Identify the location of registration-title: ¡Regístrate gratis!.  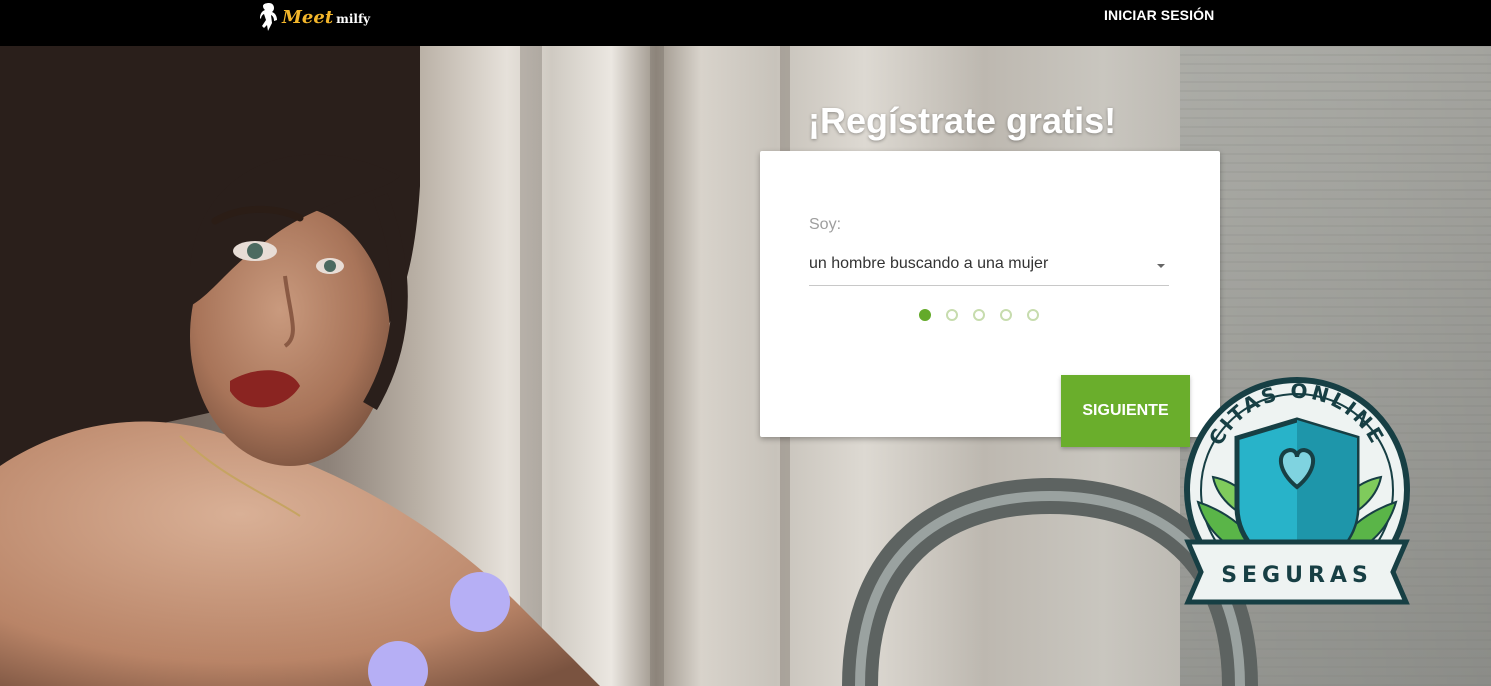
(962, 120).